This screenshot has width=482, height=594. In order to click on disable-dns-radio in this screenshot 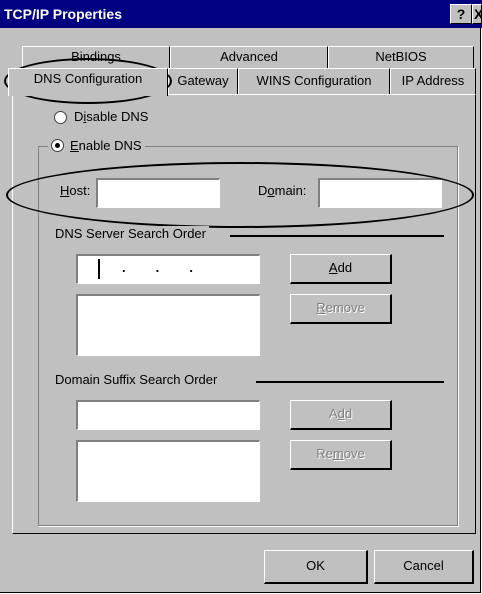, I will do `click(60, 117)`.